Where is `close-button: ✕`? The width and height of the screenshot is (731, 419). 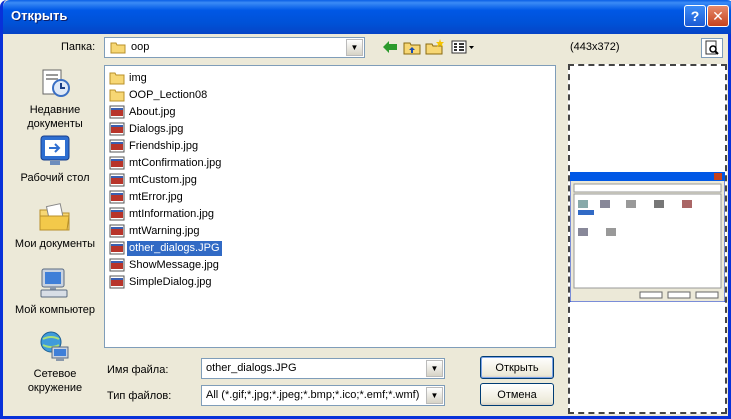
close-button: ✕ is located at coordinates (718, 16).